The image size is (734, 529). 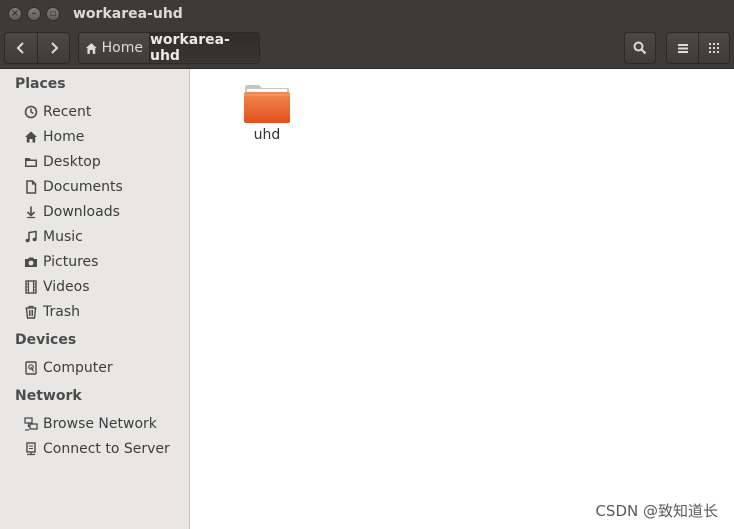 I want to click on minimize-window-button: –, so click(x=34, y=14).